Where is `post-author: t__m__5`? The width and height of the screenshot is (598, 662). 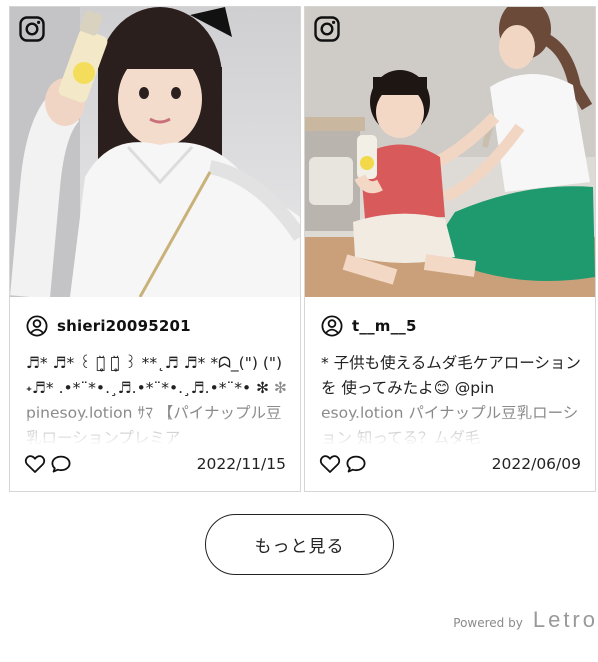 post-author: t__m__5 is located at coordinates (369, 326).